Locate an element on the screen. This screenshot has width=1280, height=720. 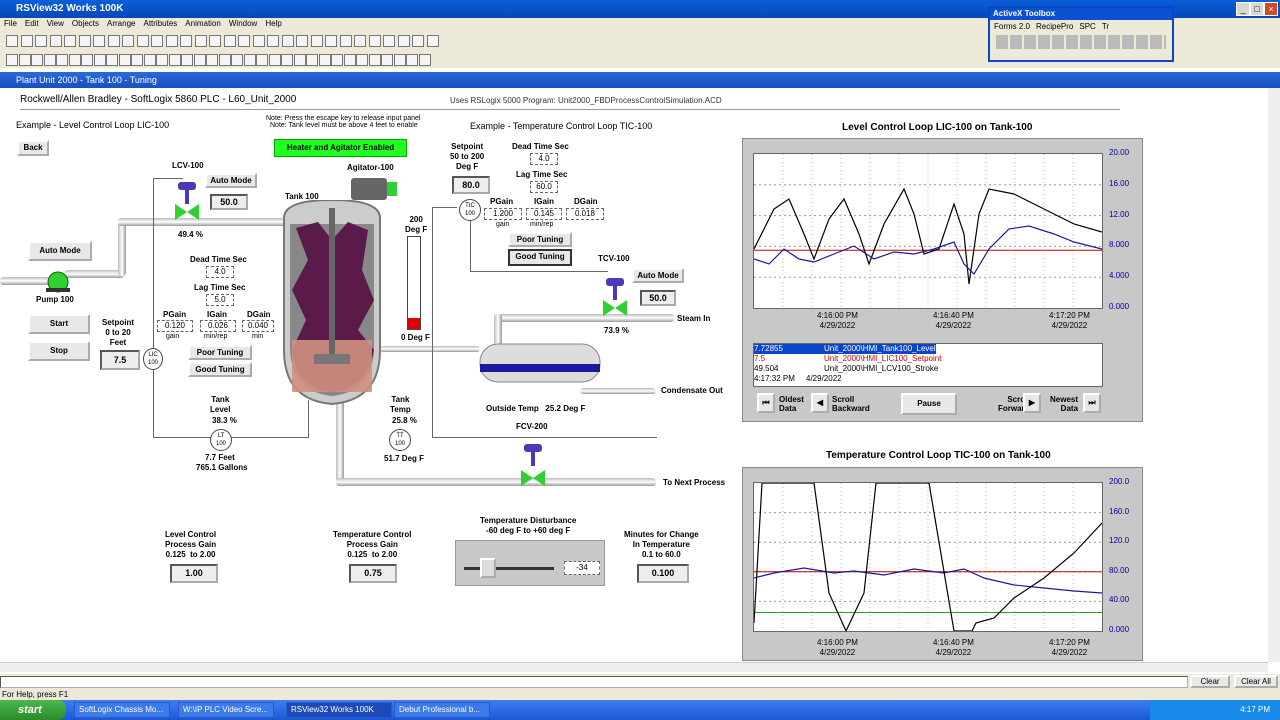
menu-edit: Edit is located at coordinates (32, 24).